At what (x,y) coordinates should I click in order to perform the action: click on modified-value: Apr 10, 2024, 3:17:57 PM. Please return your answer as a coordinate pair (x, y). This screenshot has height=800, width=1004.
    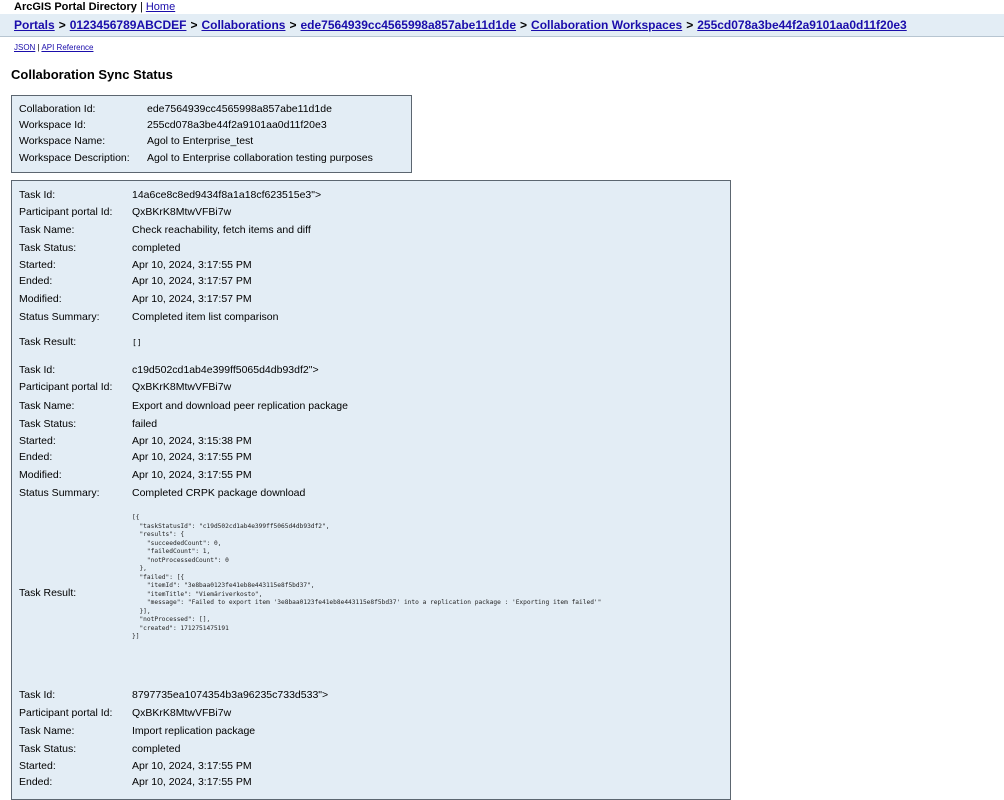
    Looking at the image, I should click on (192, 299).